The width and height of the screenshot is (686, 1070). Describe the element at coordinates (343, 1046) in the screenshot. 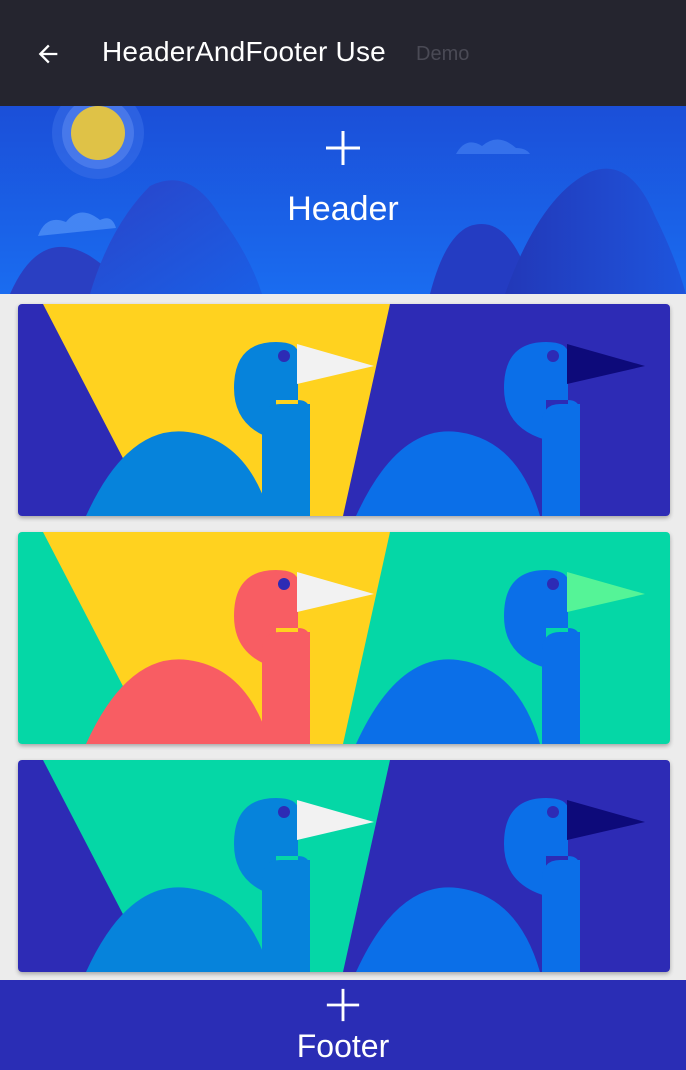

I see `footer-label: Footer` at that location.